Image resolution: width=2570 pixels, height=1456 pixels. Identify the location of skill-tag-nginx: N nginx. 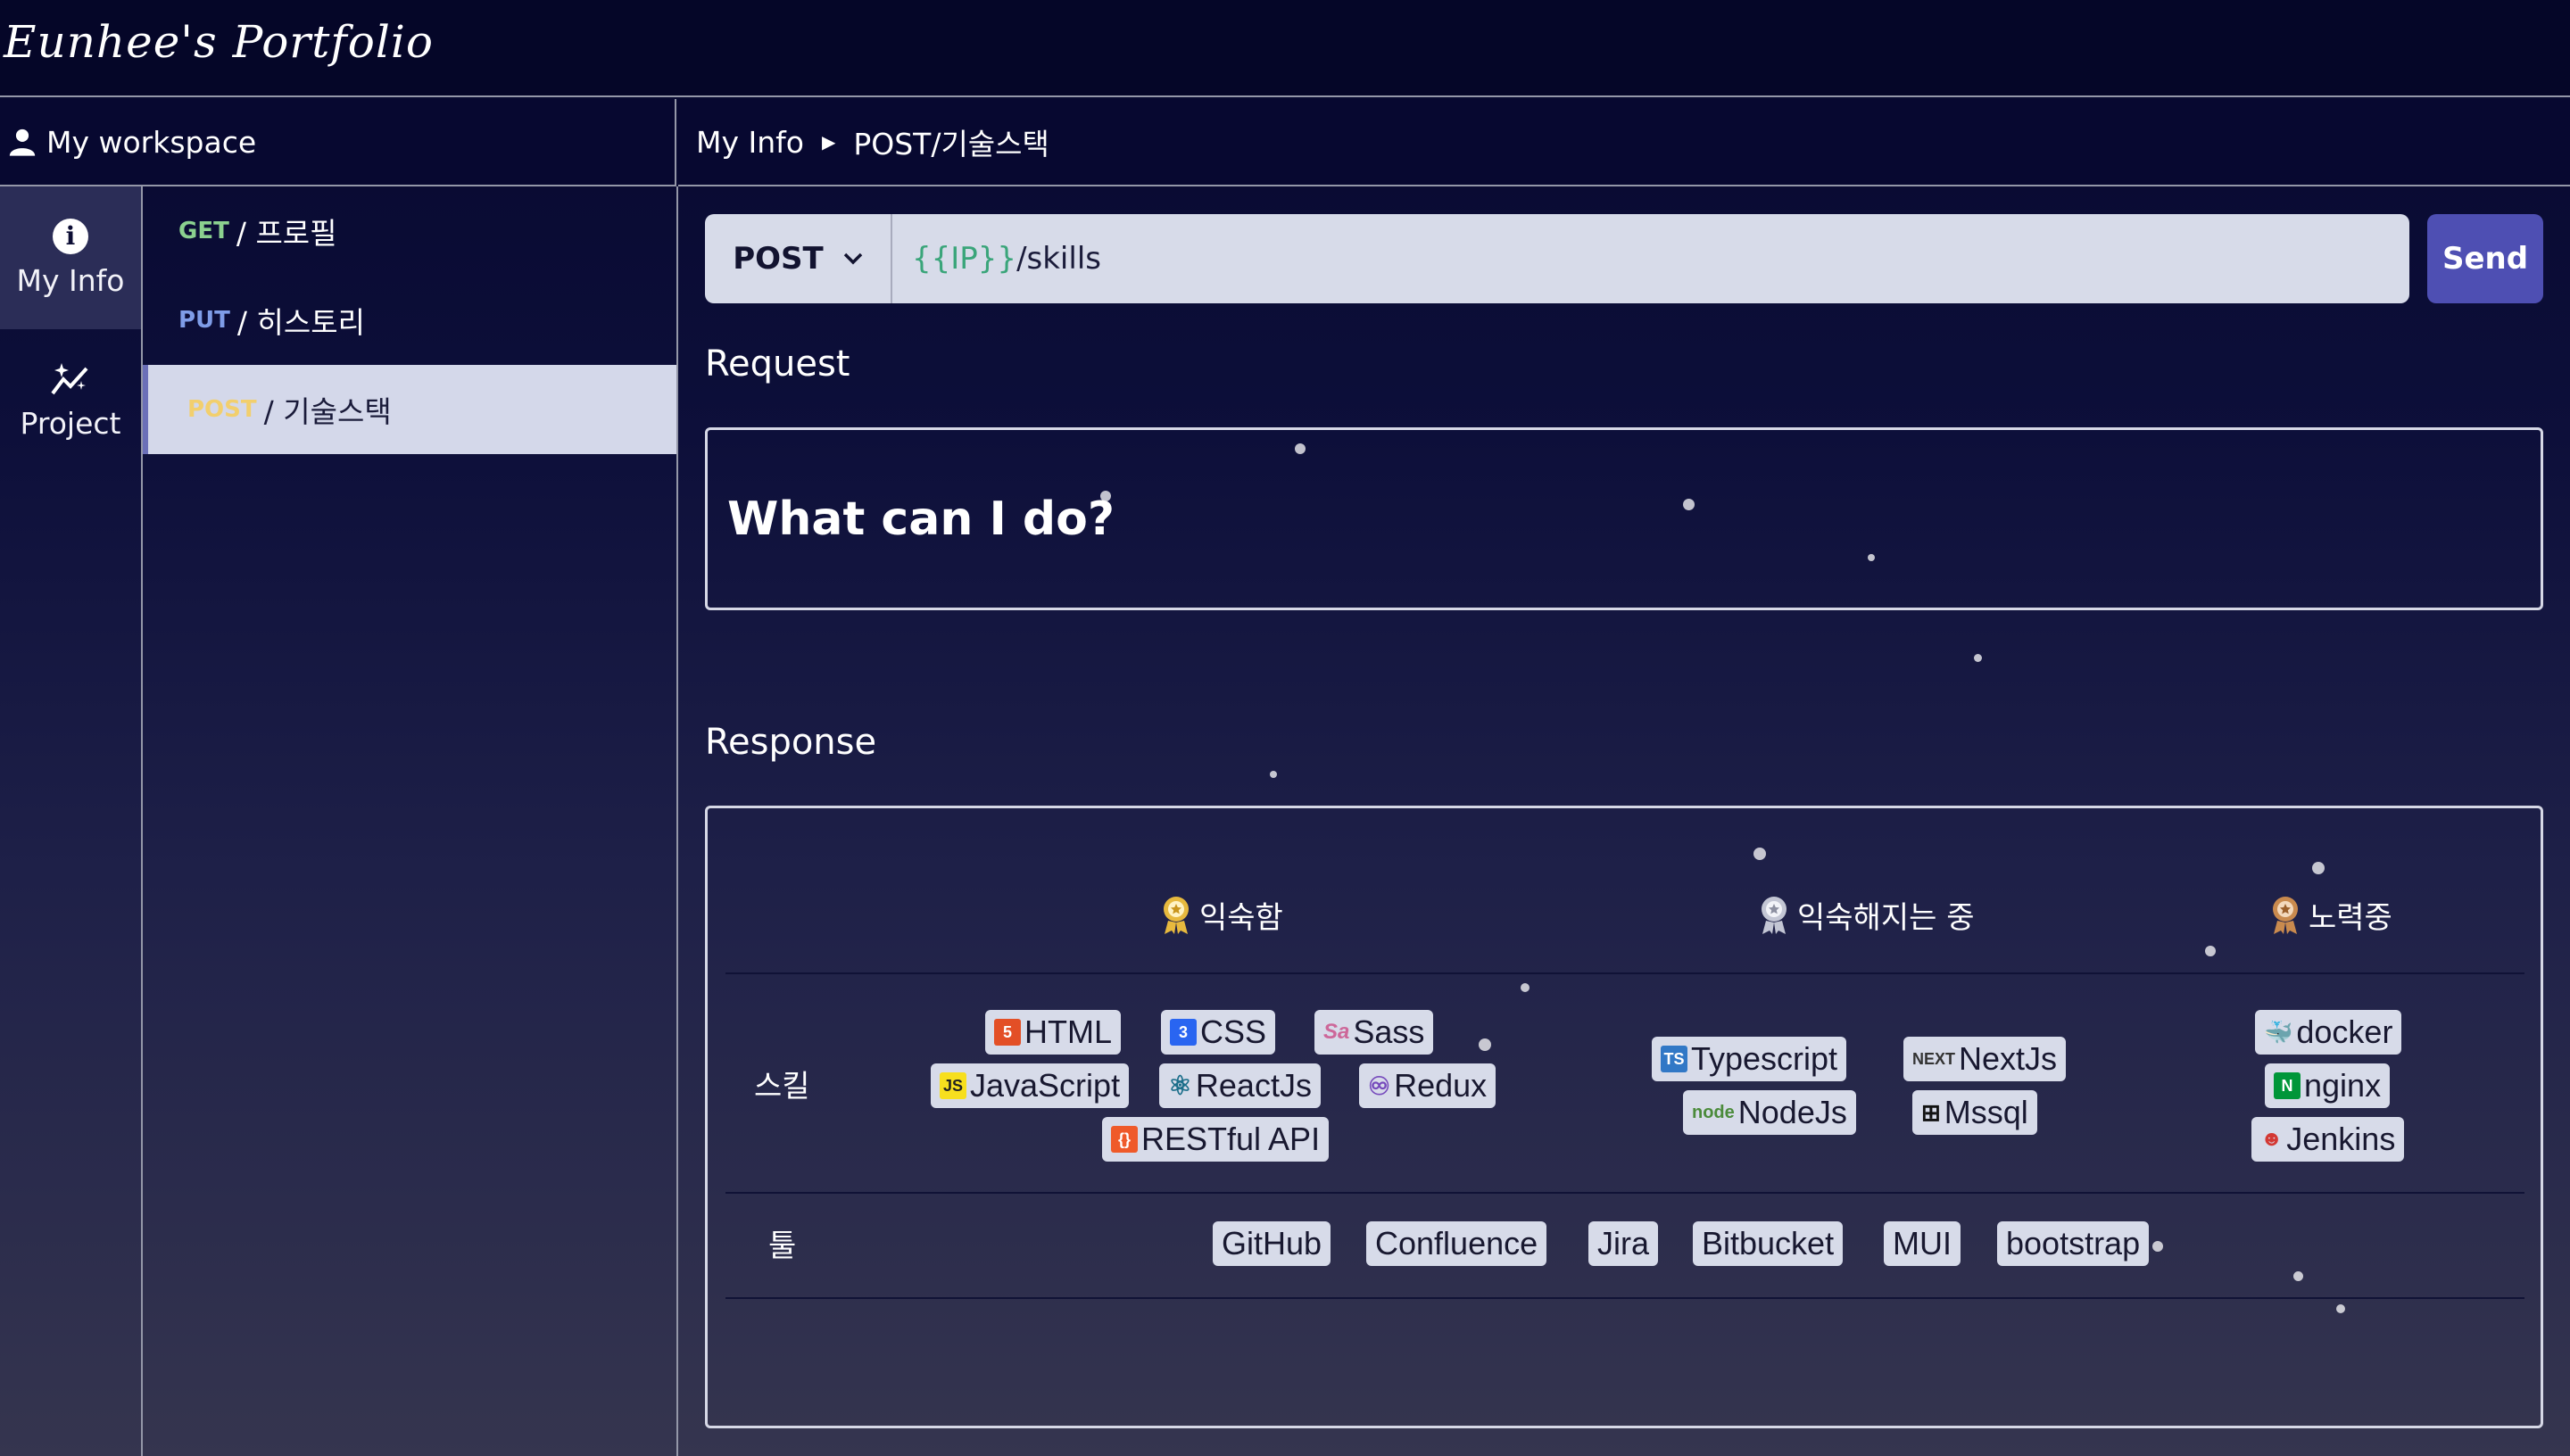
(2328, 1086).